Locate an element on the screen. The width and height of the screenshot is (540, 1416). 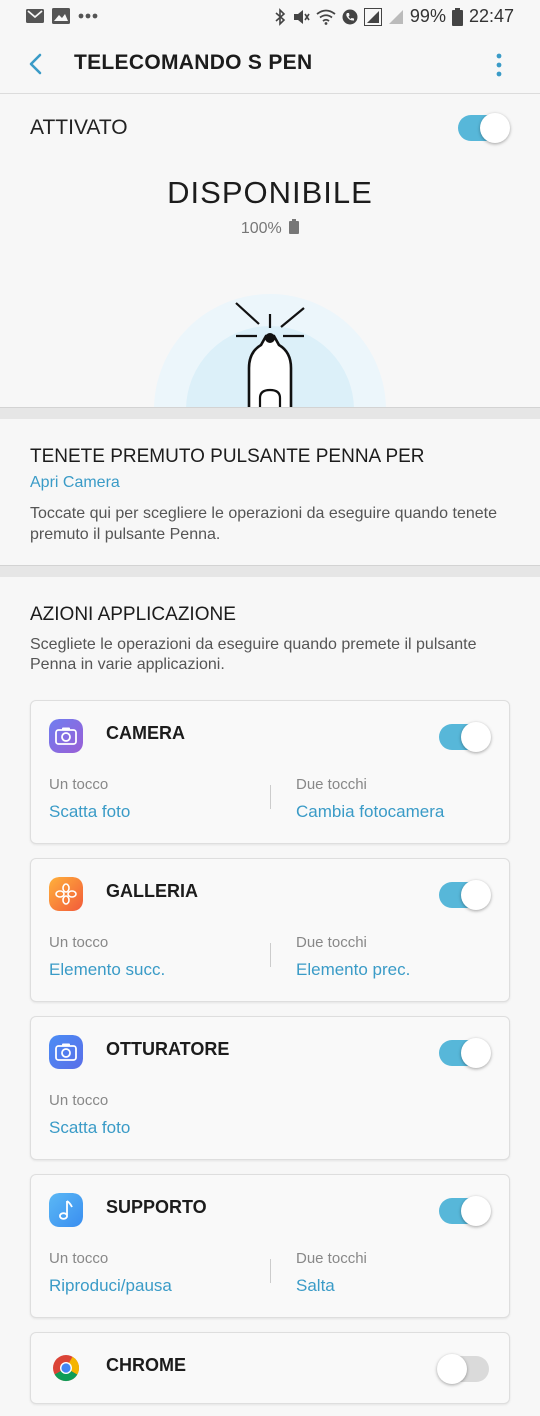
mute-icon is located at coordinates (301, 16).